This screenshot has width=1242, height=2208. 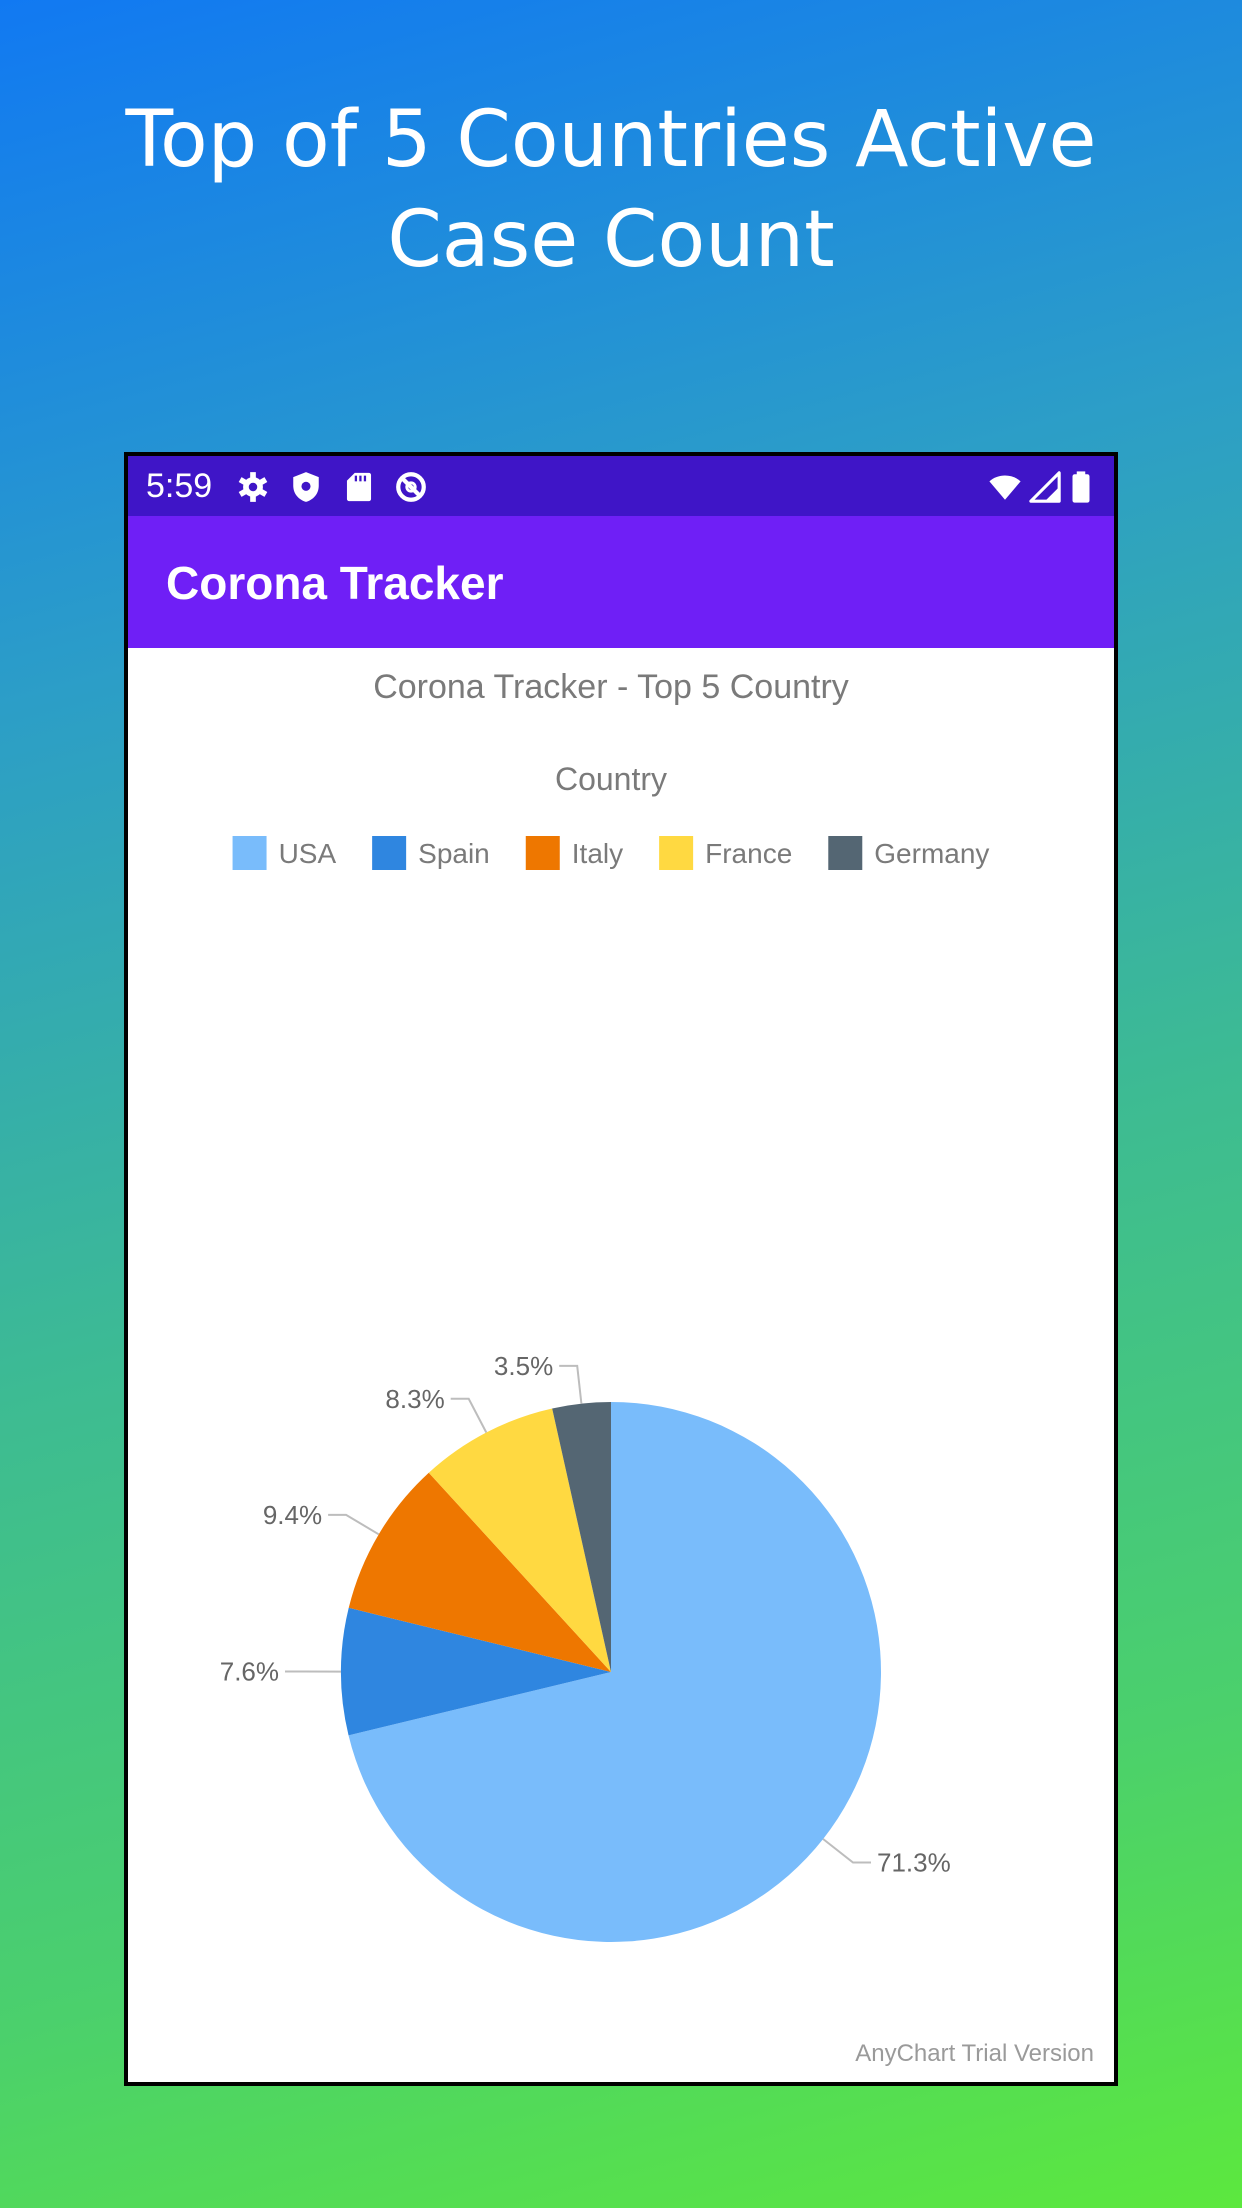 I want to click on legend-swatch-italy, so click(x=542, y=853).